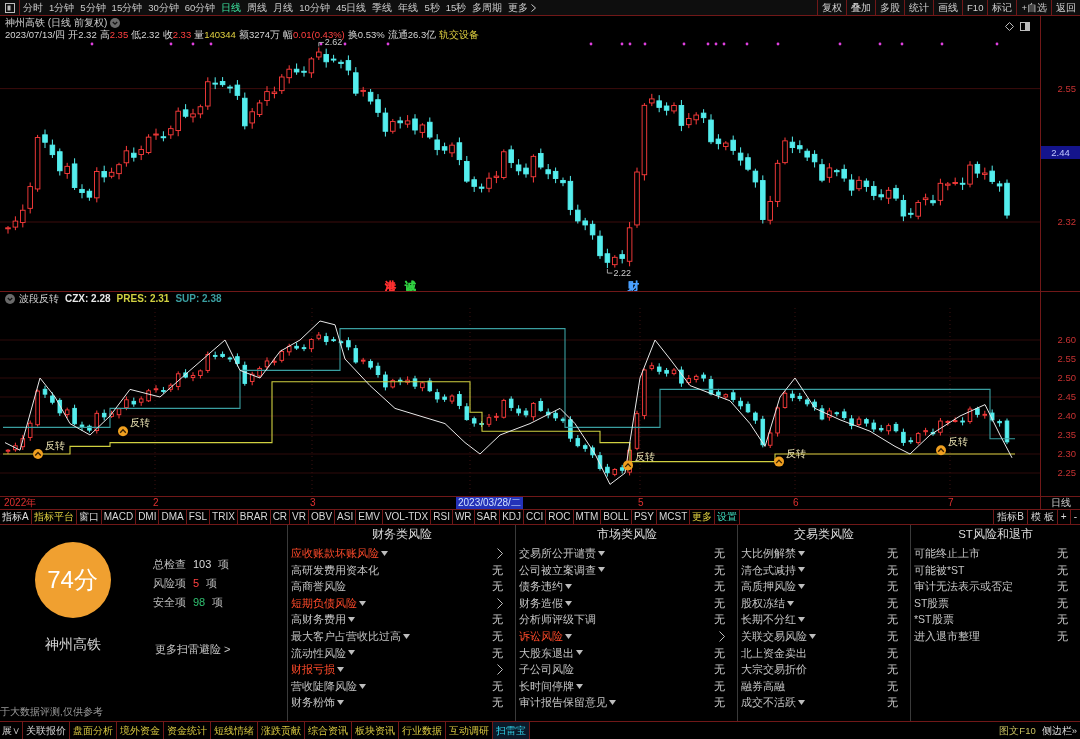 Image resolution: width=1080 pixels, height=739 pixels. Describe the element at coordinates (890, 7) in the screenshot. I see `toolbar-button: 多股` at that location.